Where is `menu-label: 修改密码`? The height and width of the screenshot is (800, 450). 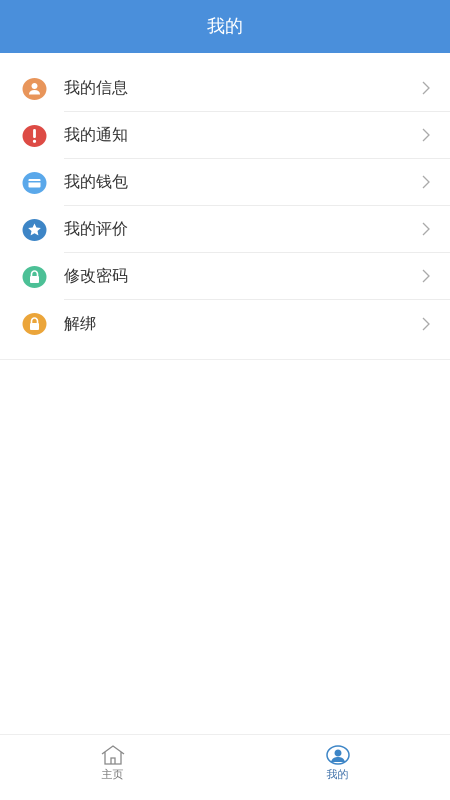
menu-label: 修改密码 is located at coordinates (96, 276).